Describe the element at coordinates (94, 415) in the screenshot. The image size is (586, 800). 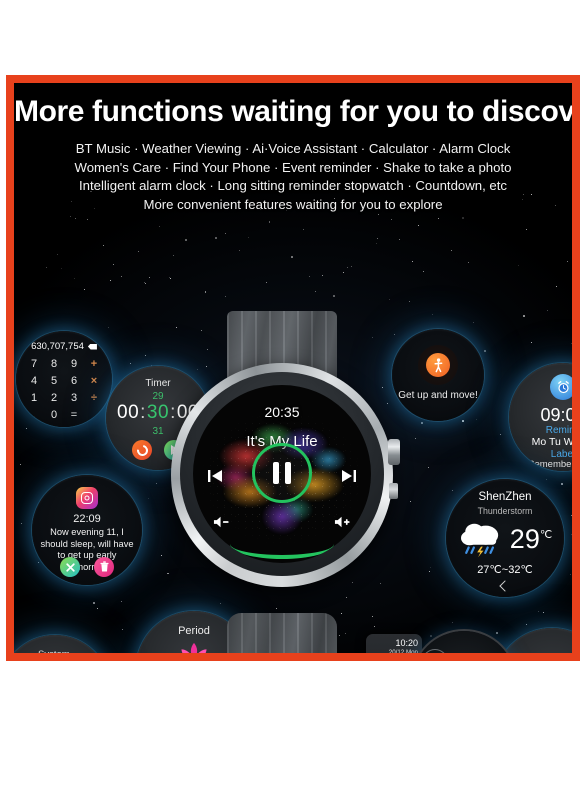
I see `calculator-key-blank` at that location.